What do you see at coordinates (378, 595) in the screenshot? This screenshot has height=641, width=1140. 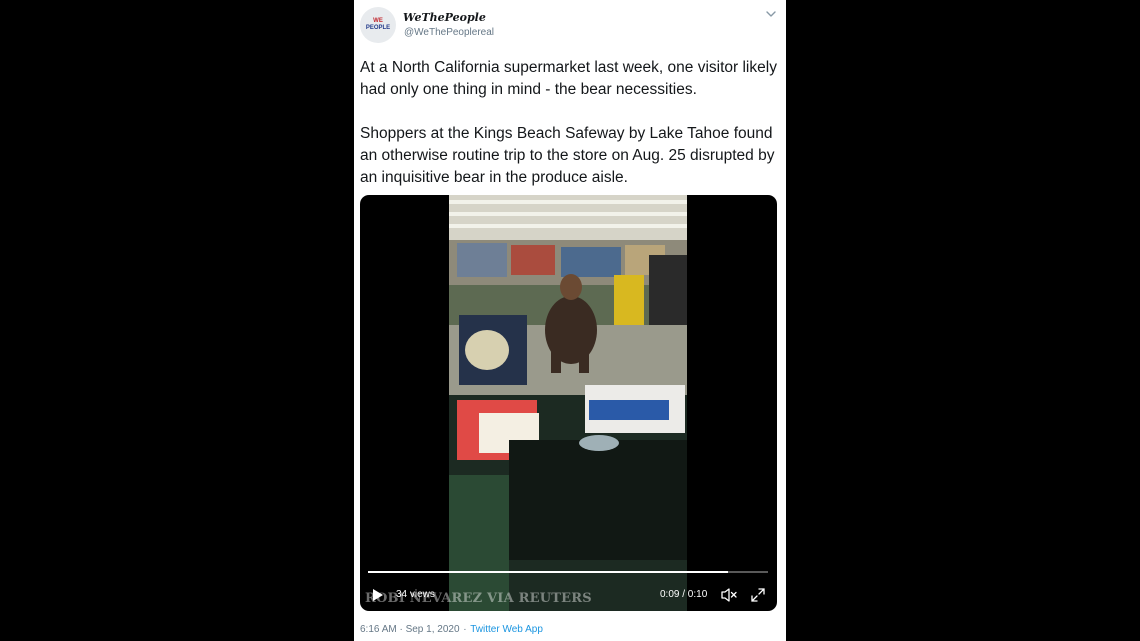 I see `play-icon` at bounding box center [378, 595].